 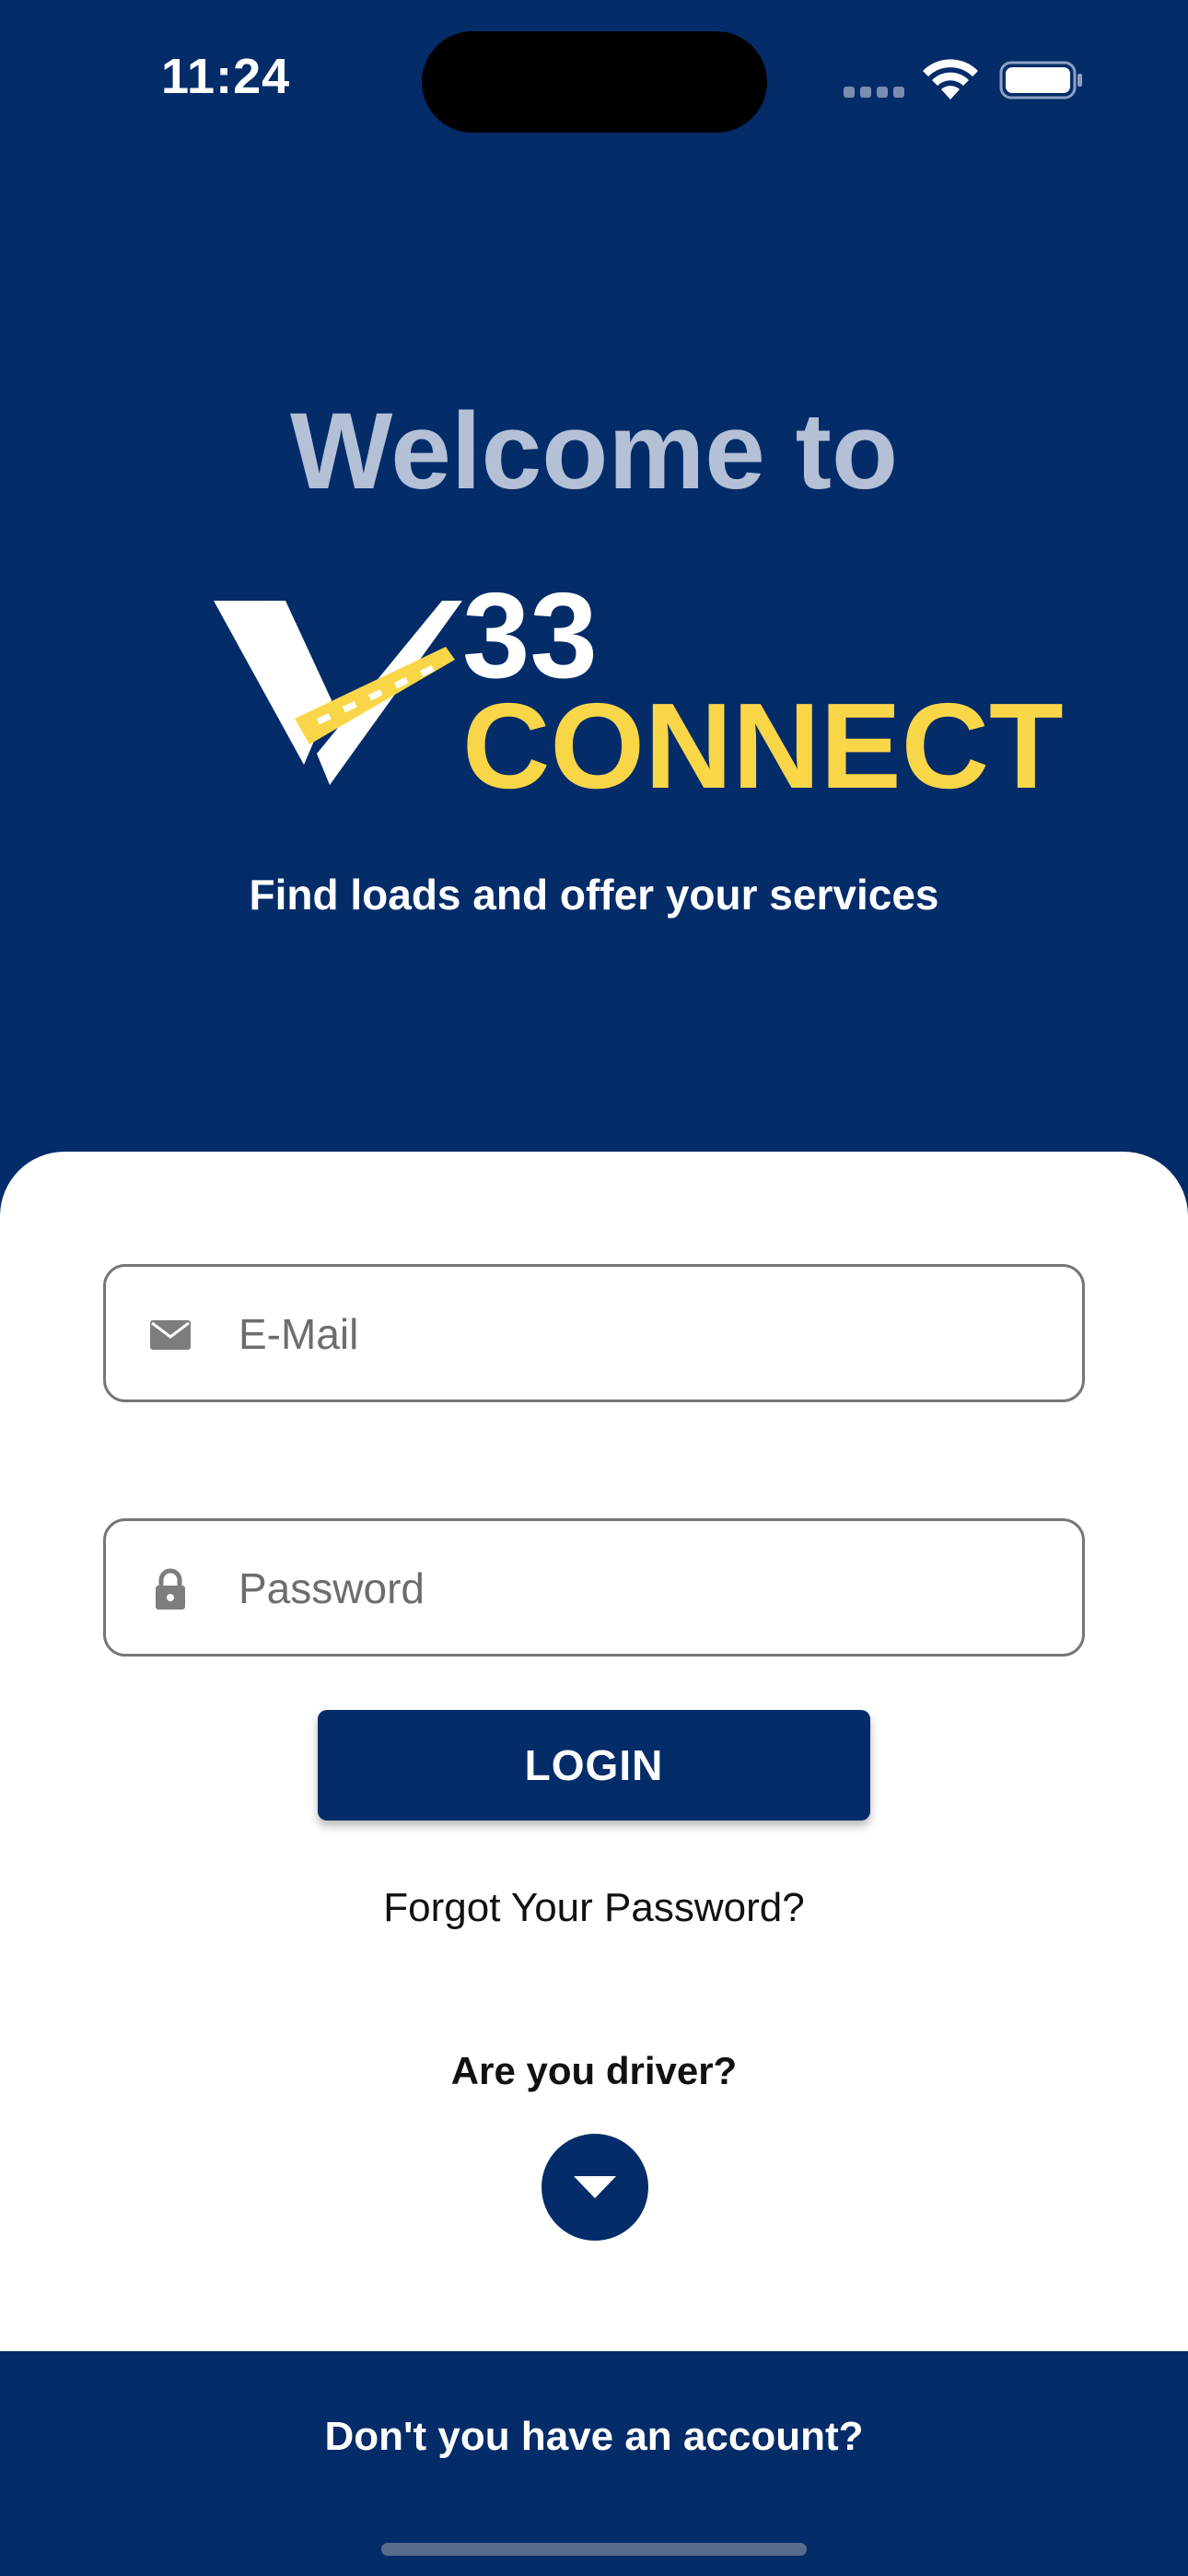 I want to click on forgot-password-link: Forgot Your Password?, so click(x=594, y=1908).